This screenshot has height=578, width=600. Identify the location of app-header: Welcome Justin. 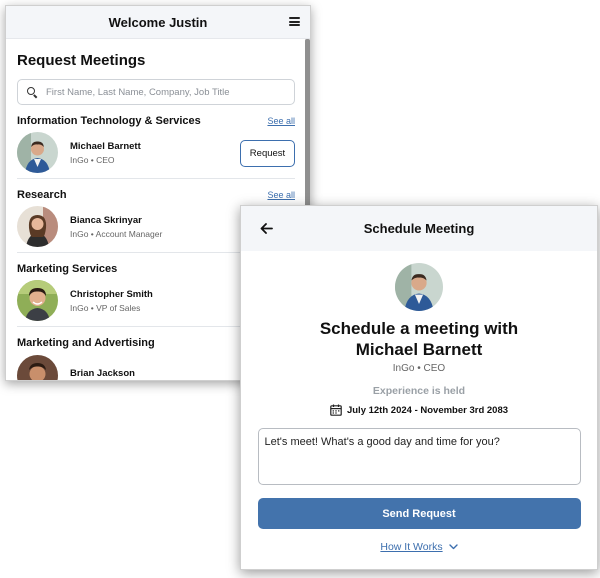
(158, 22).